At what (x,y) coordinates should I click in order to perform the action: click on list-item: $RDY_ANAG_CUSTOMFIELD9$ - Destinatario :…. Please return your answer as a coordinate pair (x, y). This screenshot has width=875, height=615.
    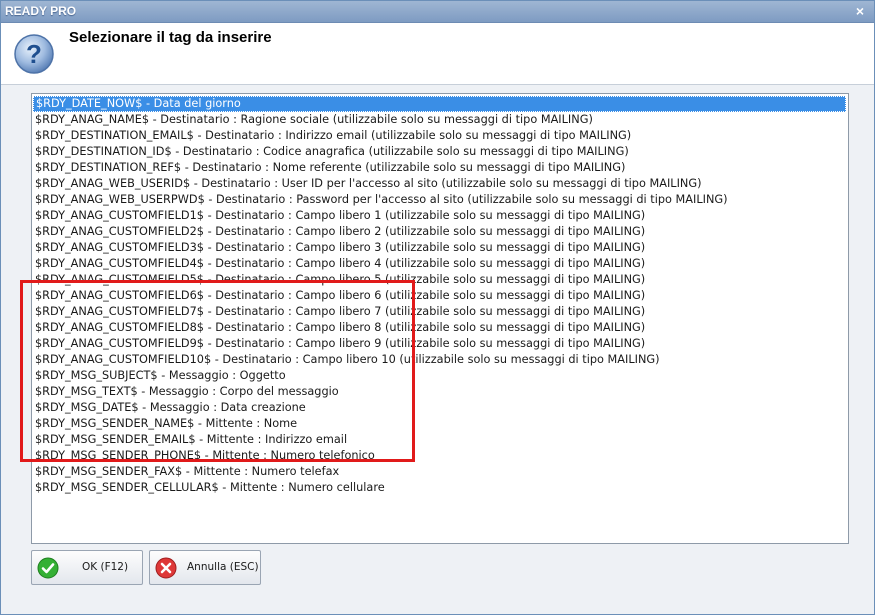
    Looking at the image, I should click on (440, 344).